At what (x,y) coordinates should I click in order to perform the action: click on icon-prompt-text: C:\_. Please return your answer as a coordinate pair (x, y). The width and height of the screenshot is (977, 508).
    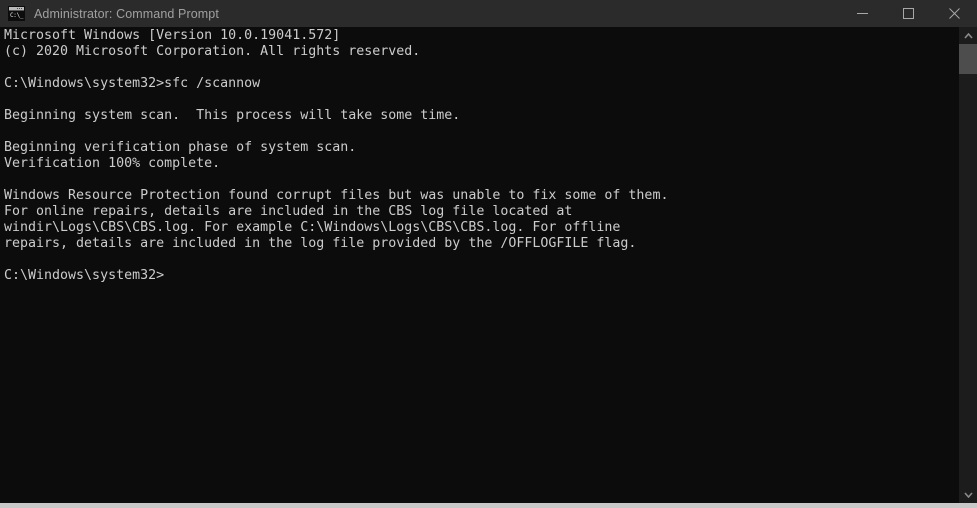
    Looking at the image, I should click on (16, 15).